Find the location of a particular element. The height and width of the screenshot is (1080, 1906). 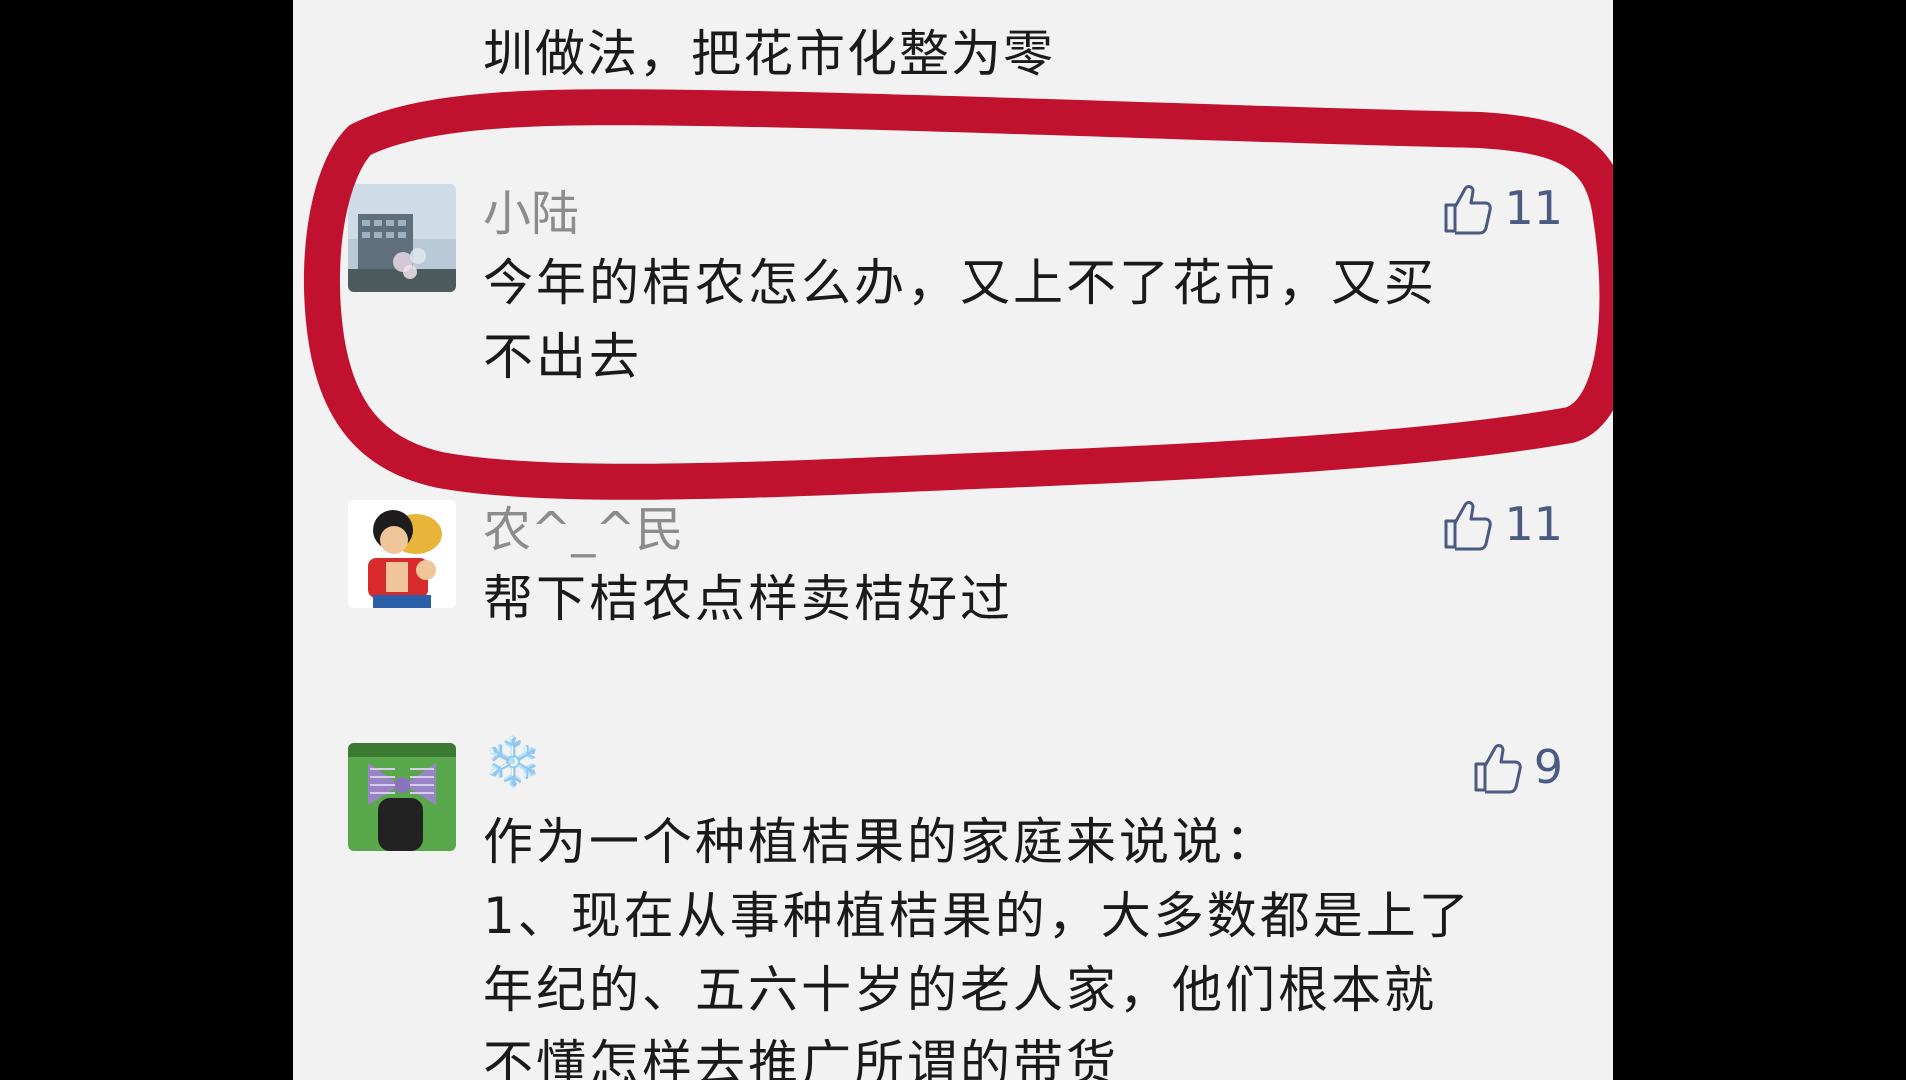

comment-text-line: 帮下桔农点样卖桔好过 is located at coordinates (748, 599).